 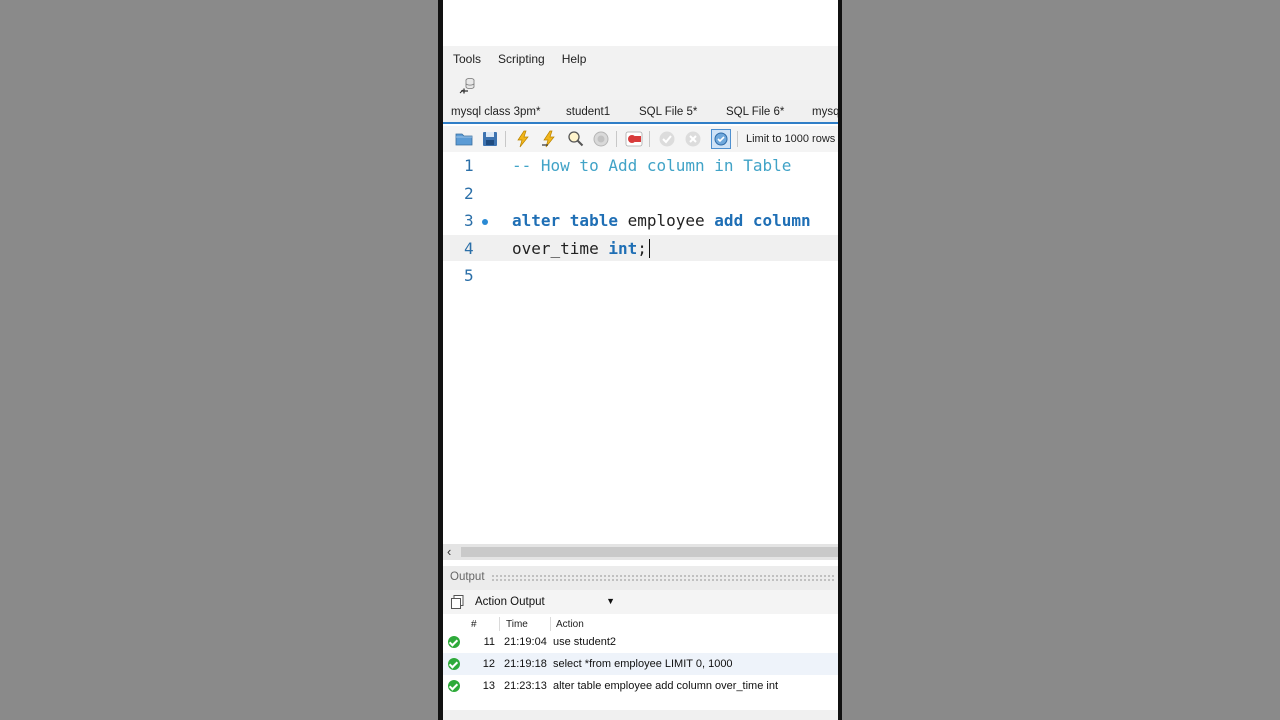 I want to click on commit-check-icon, so click(x=667, y=139).